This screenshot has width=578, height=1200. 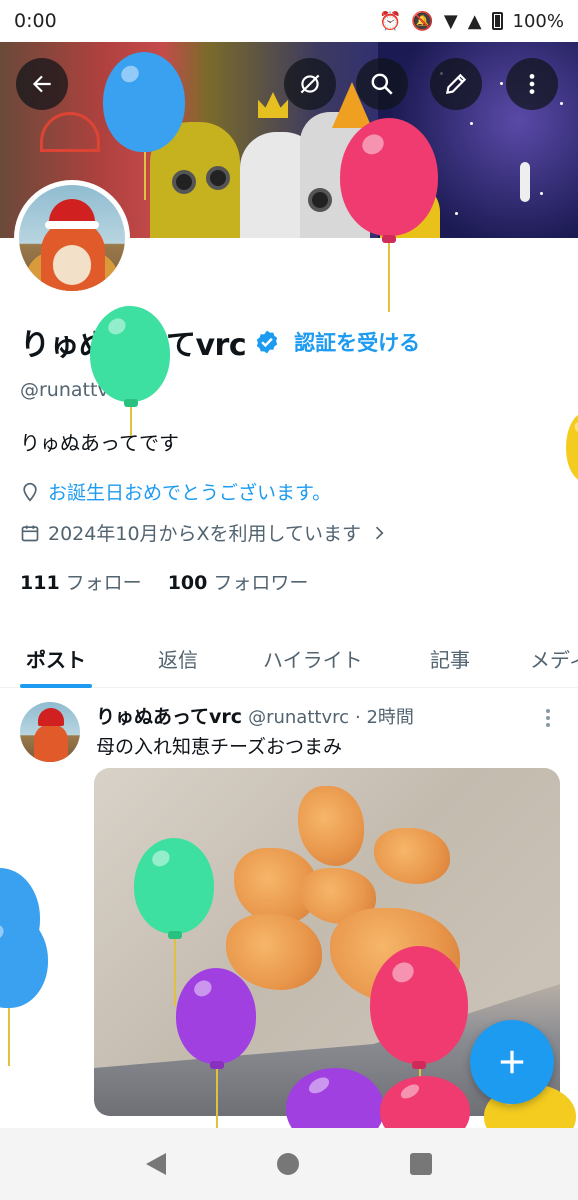 I want to click on following-label: フォロー, so click(x=103, y=583).